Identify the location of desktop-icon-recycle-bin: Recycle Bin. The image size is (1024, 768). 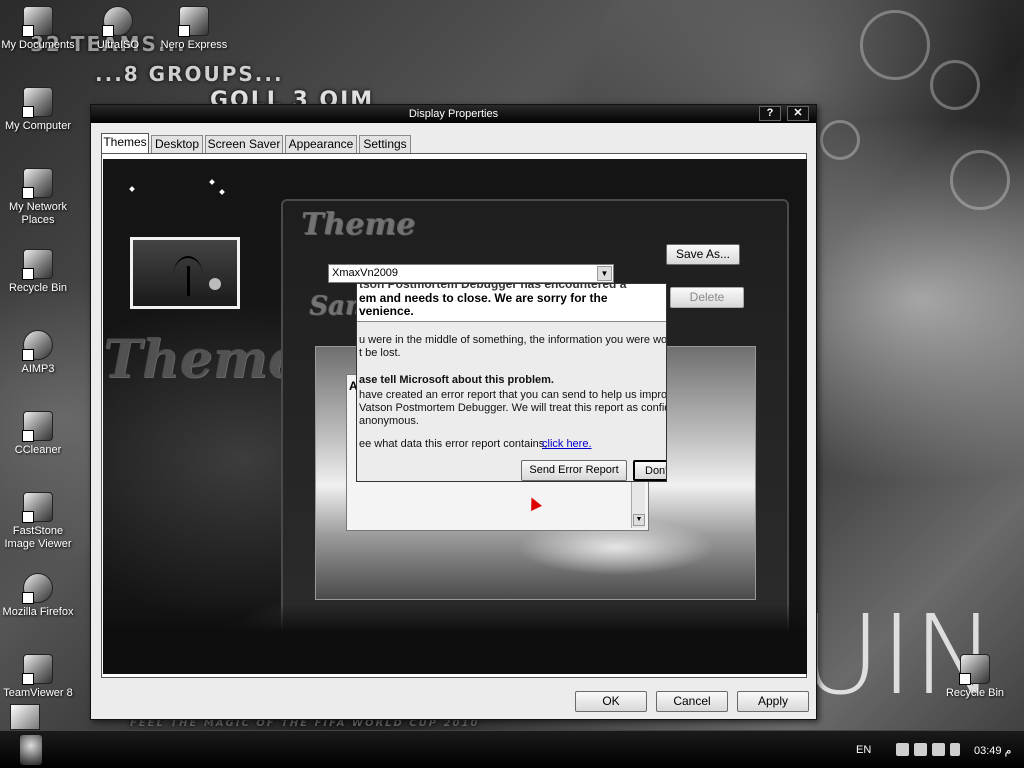
(38, 272).